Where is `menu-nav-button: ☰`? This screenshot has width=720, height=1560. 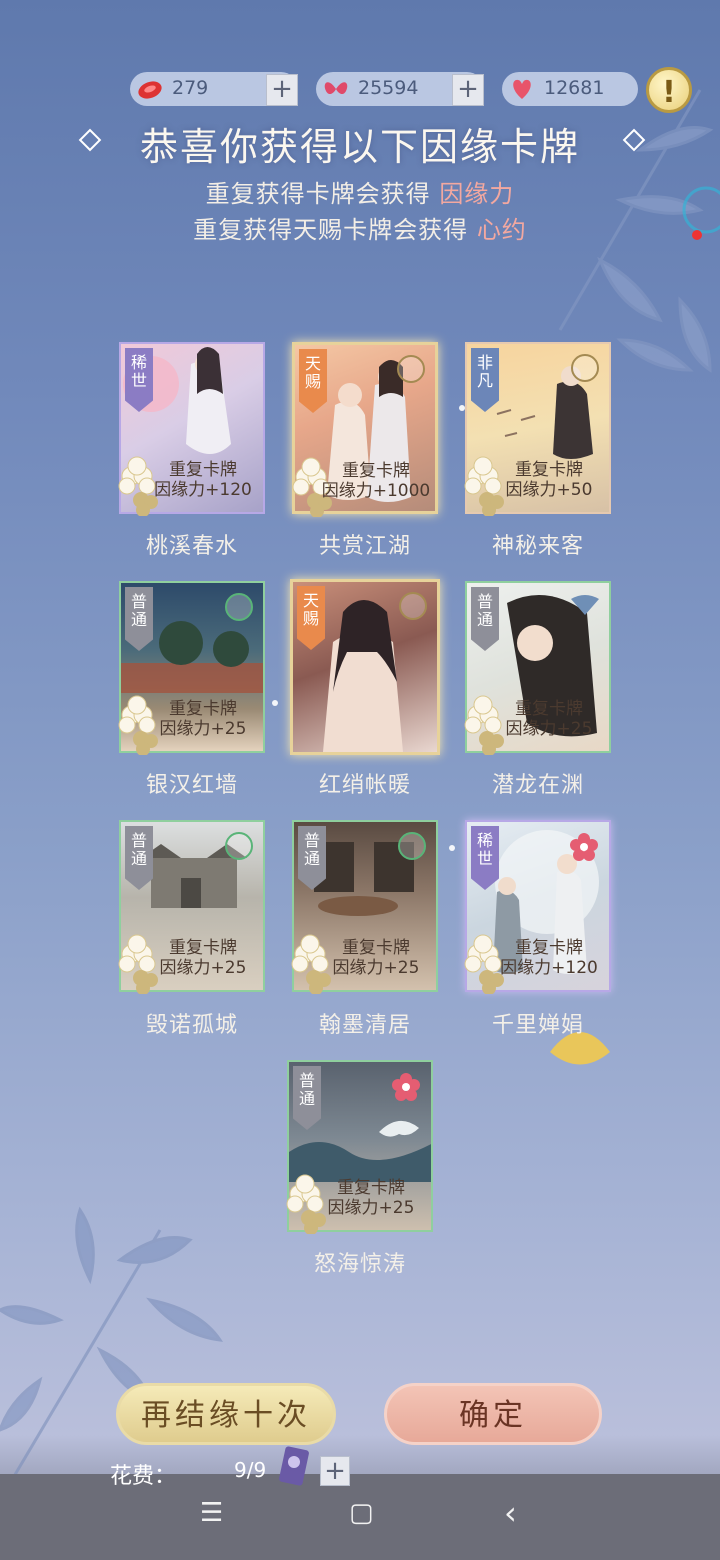 menu-nav-button: ☰ is located at coordinates (211, 1513).